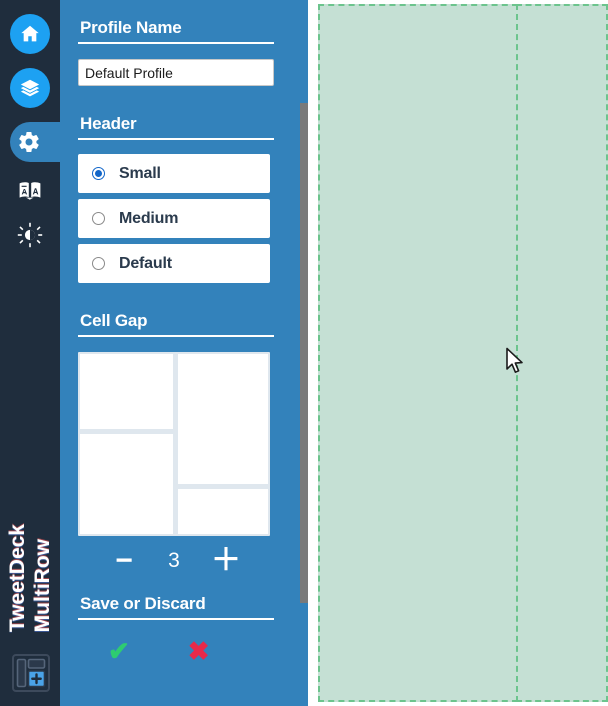 The height and width of the screenshot is (706, 608). I want to click on radio-option-small: Small, so click(174, 173).